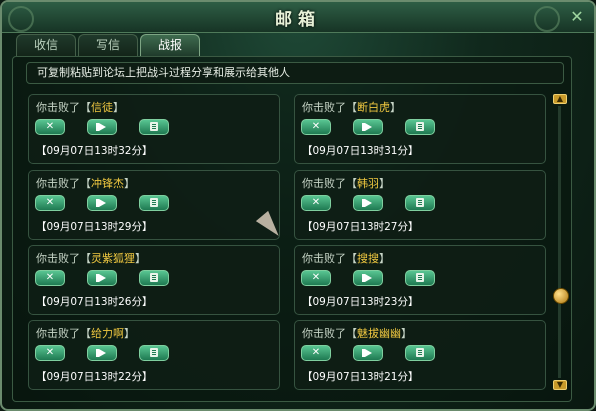 Image resolution: width=596 pixels, height=411 pixels. What do you see at coordinates (94, 151) in the screenshot?
I see `report-time: 【09月07日13时32分】` at bounding box center [94, 151].